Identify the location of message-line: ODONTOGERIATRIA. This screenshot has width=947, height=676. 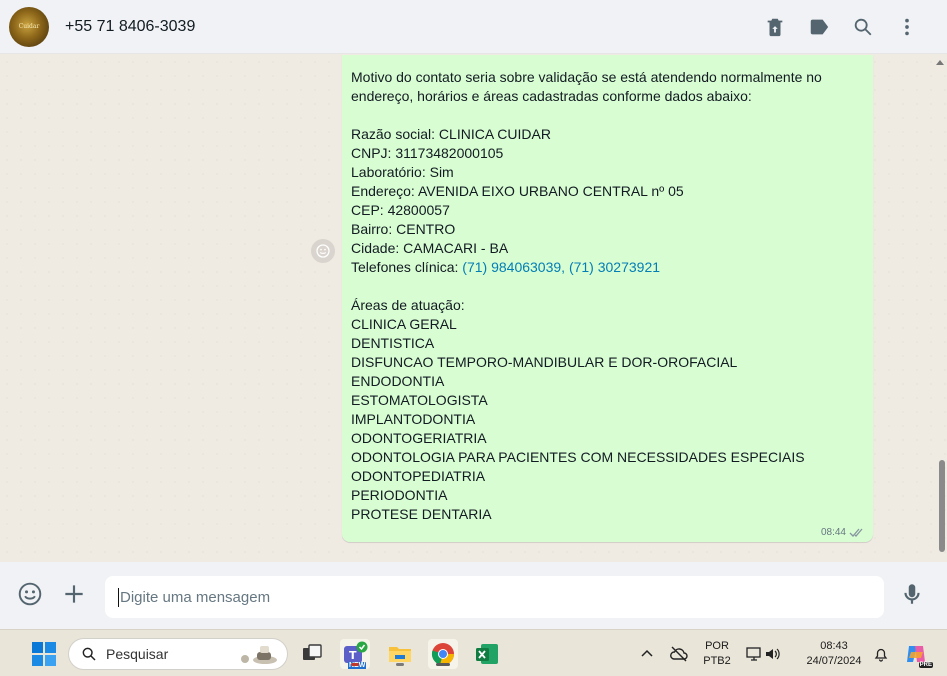
(419, 438).